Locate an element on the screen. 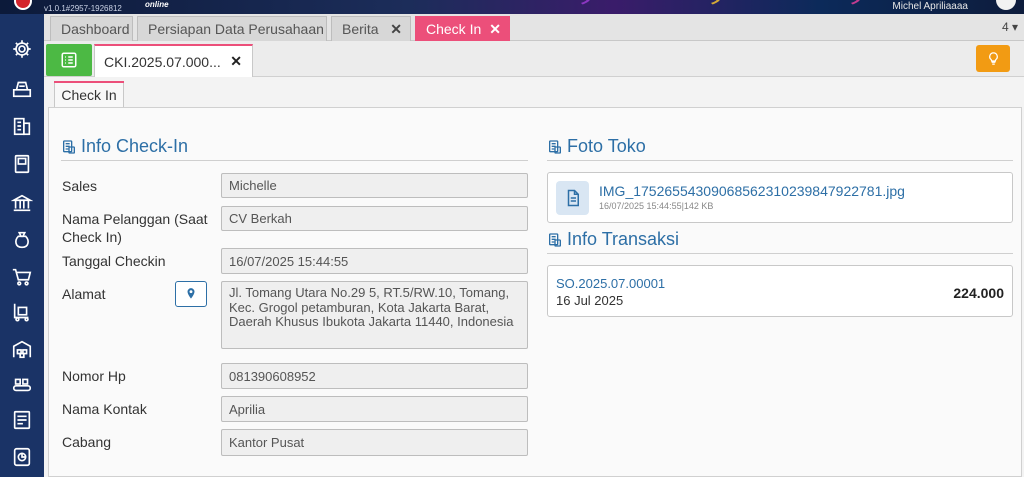 The image size is (1024, 477). tab-berita: Berita ✕ is located at coordinates (371, 28).